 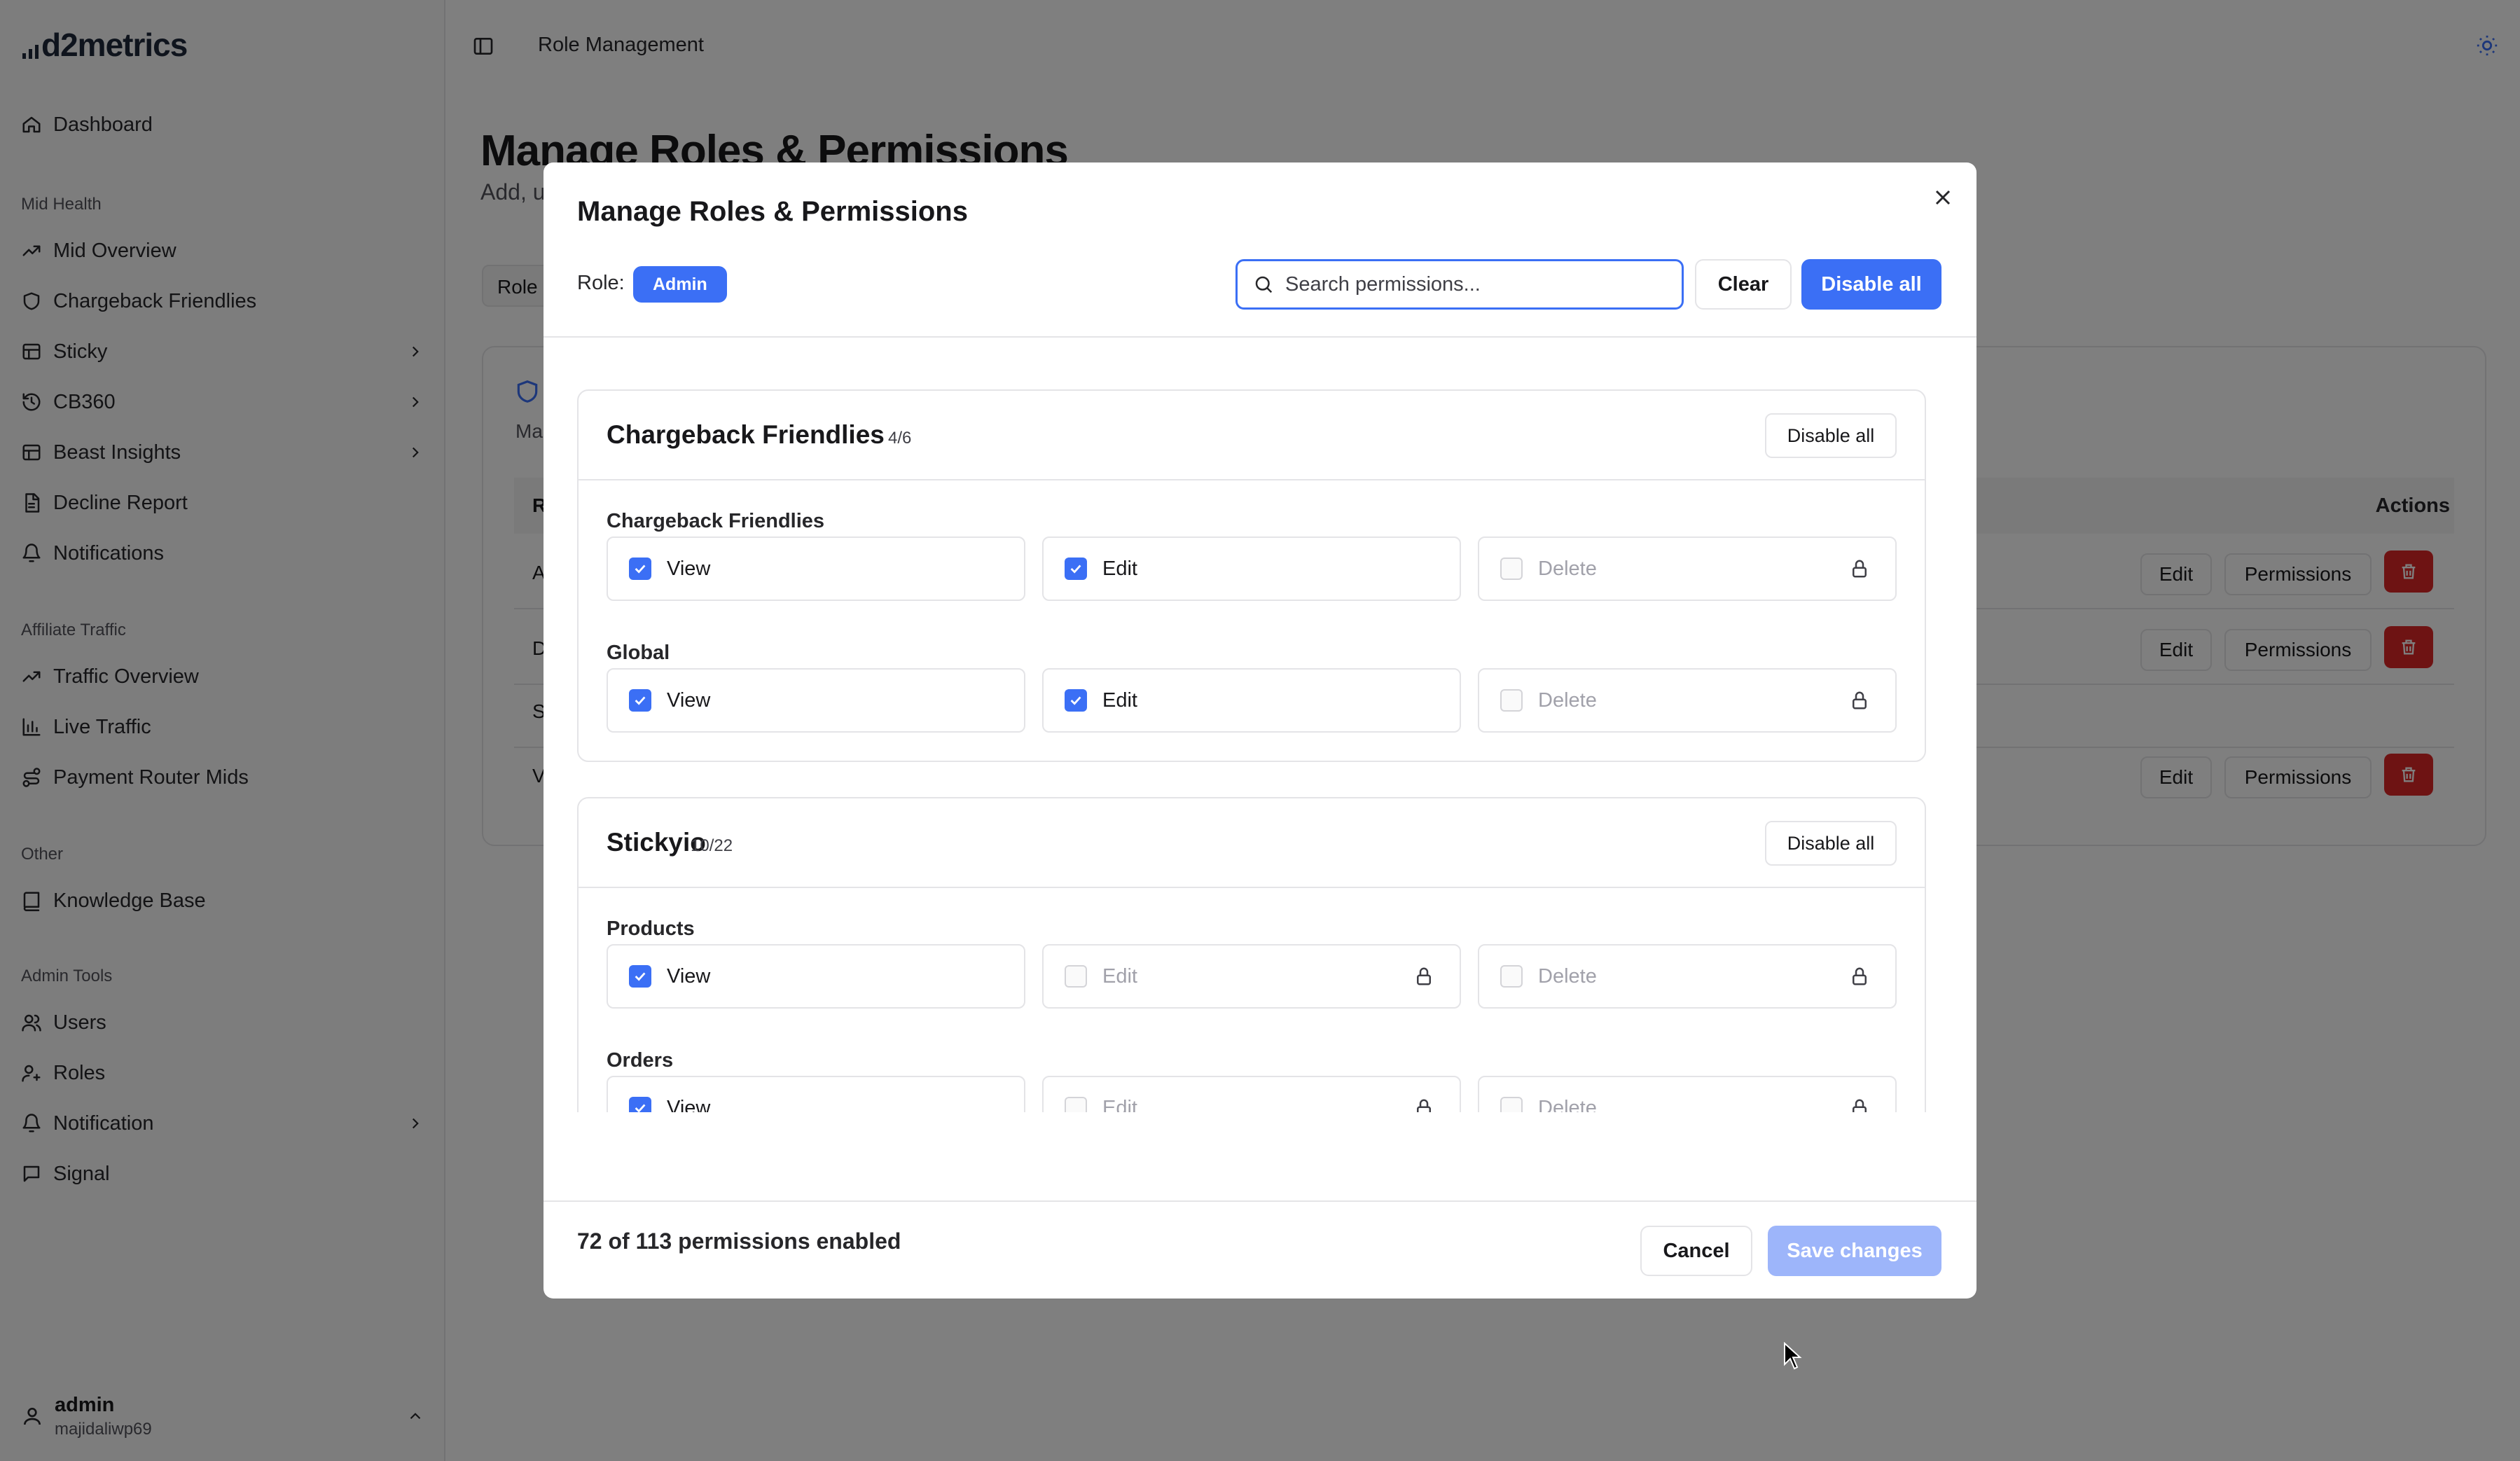 What do you see at coordinates (1696, 1251) in the screenshot?
I see `cancel-button: Cancel` at bounding box center [1696, 1251].